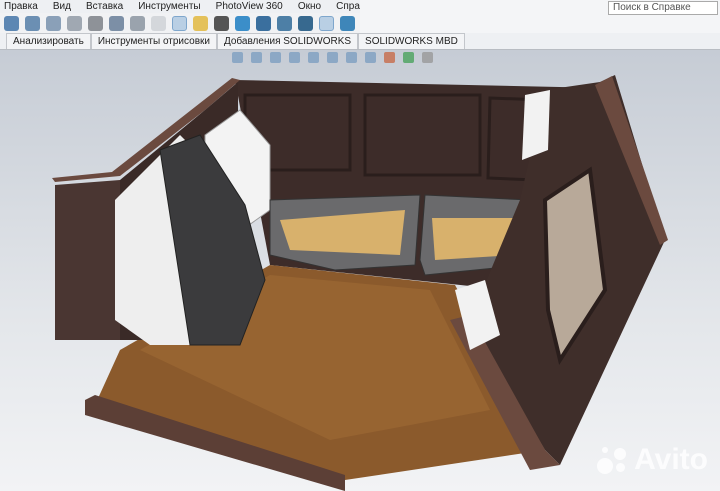  Describe the element at coordinates (613, 460) in the screenshot. I see `avito-logo-icon` at that location.